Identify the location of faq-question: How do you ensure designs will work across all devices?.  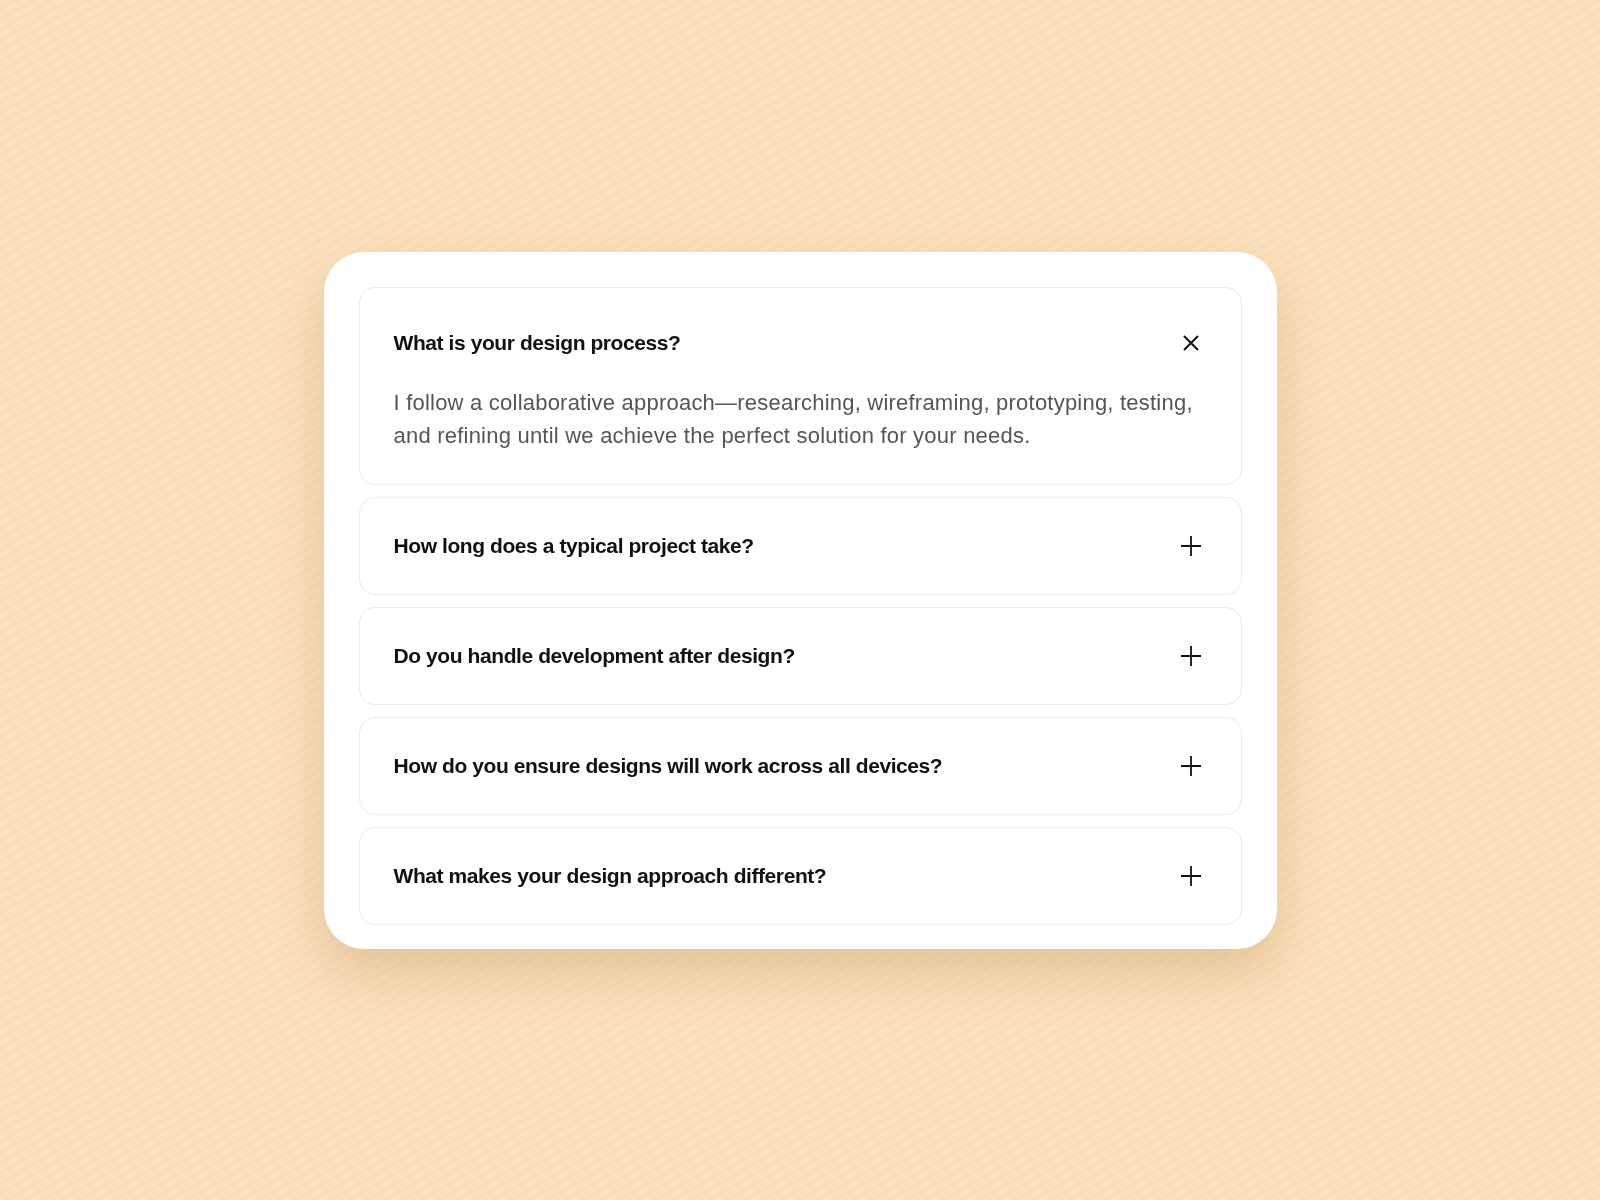
(800, 765).